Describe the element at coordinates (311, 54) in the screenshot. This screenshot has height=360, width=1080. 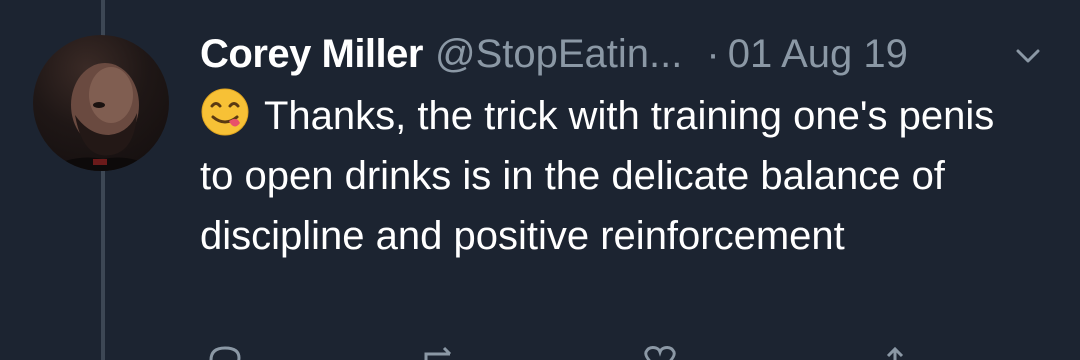
I see `author-name: Corey Miller` at that location.